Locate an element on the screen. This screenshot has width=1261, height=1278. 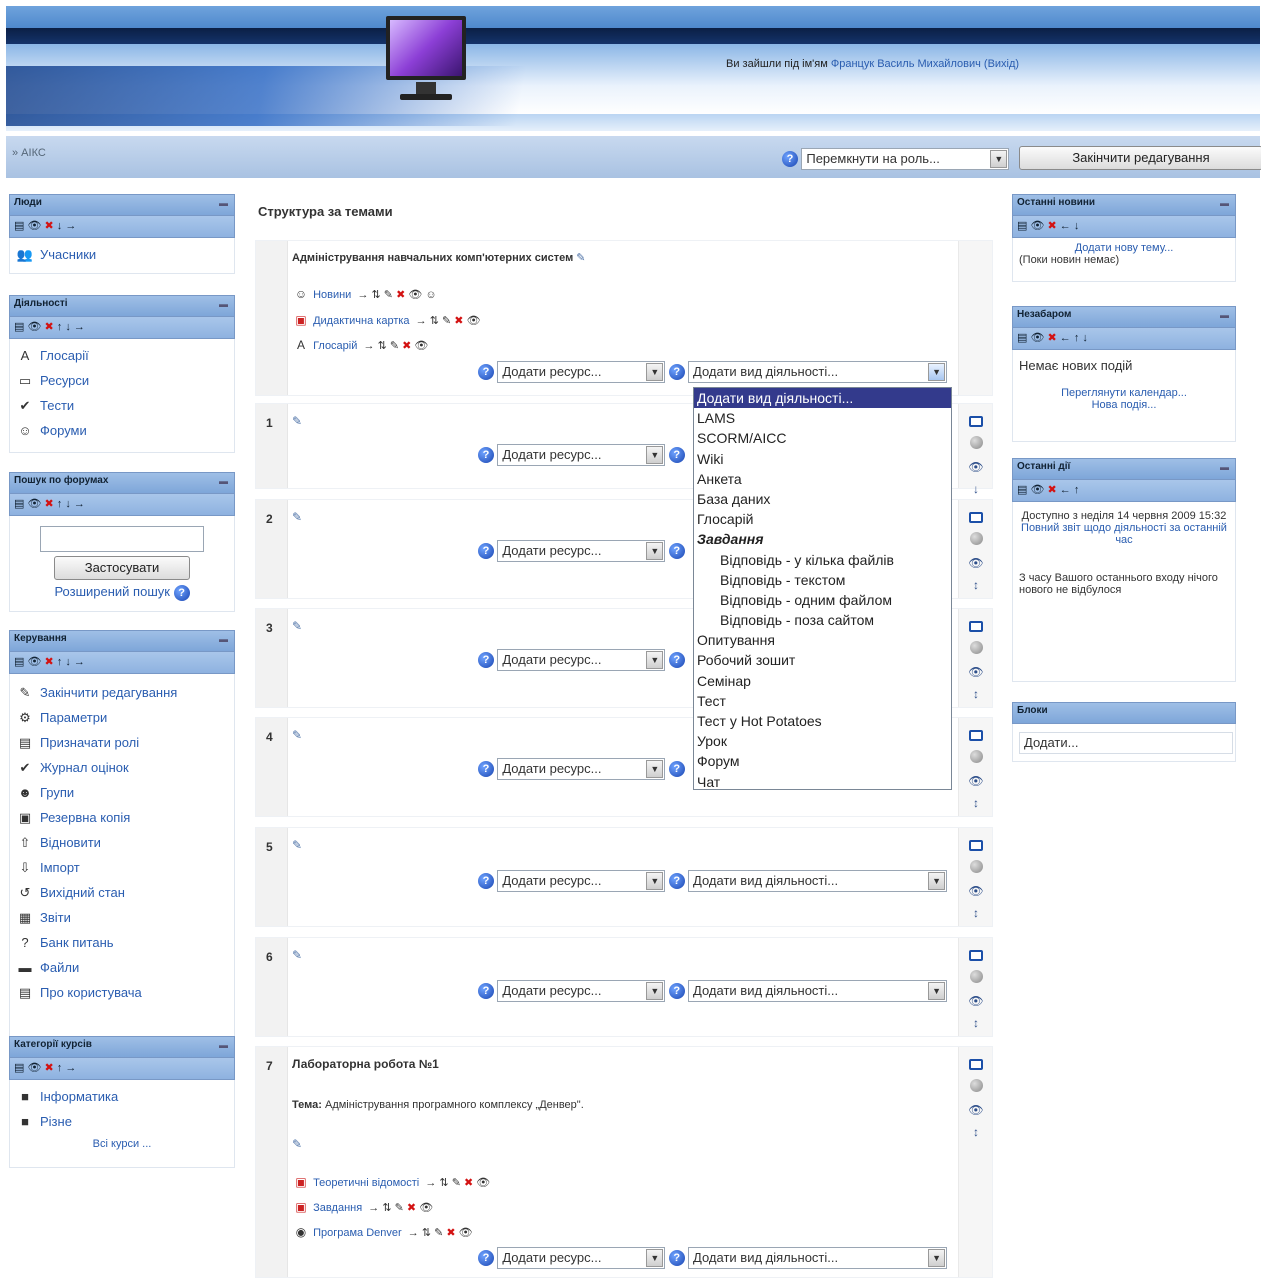
nav-category-misc: ■ Різне is located at coordinates (122, 1121).